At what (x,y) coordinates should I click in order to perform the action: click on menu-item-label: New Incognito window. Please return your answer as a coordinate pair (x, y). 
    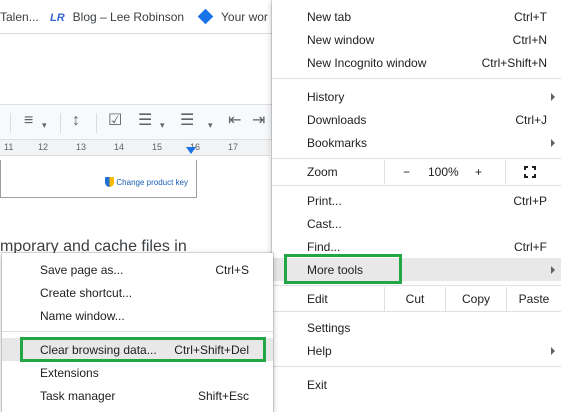
    Looking at the image, I should click on (367, 62).